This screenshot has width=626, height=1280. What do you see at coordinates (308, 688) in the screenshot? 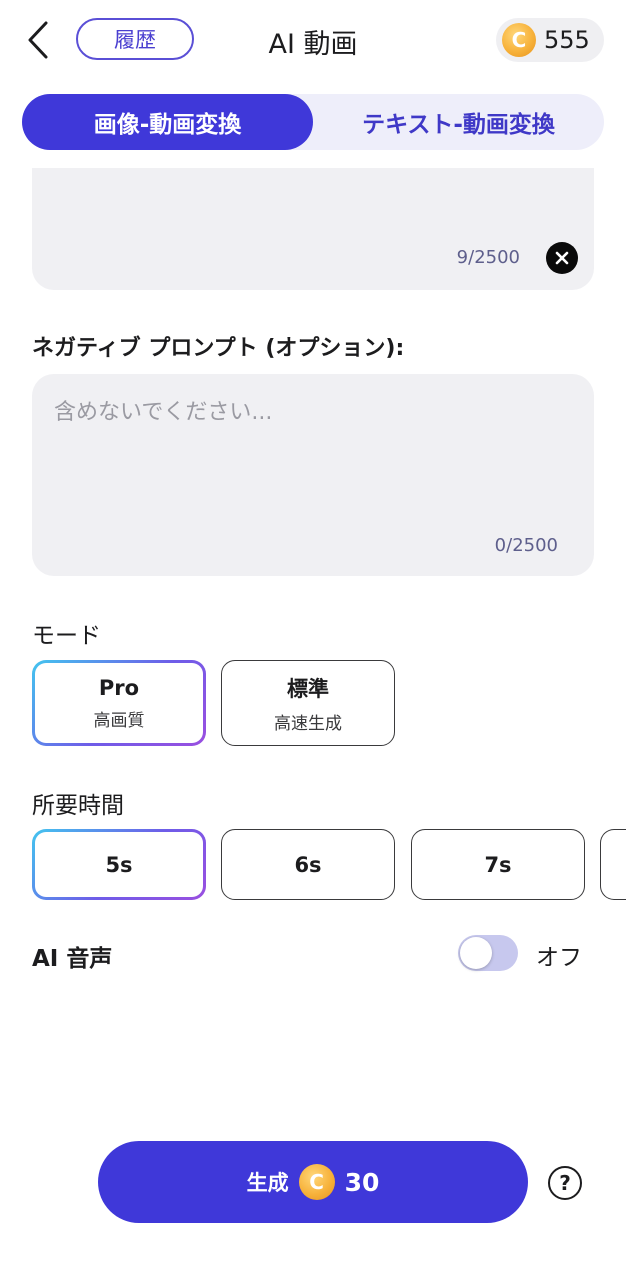
I see `mode-option-title: 標準` at bounding box center [308, 688].